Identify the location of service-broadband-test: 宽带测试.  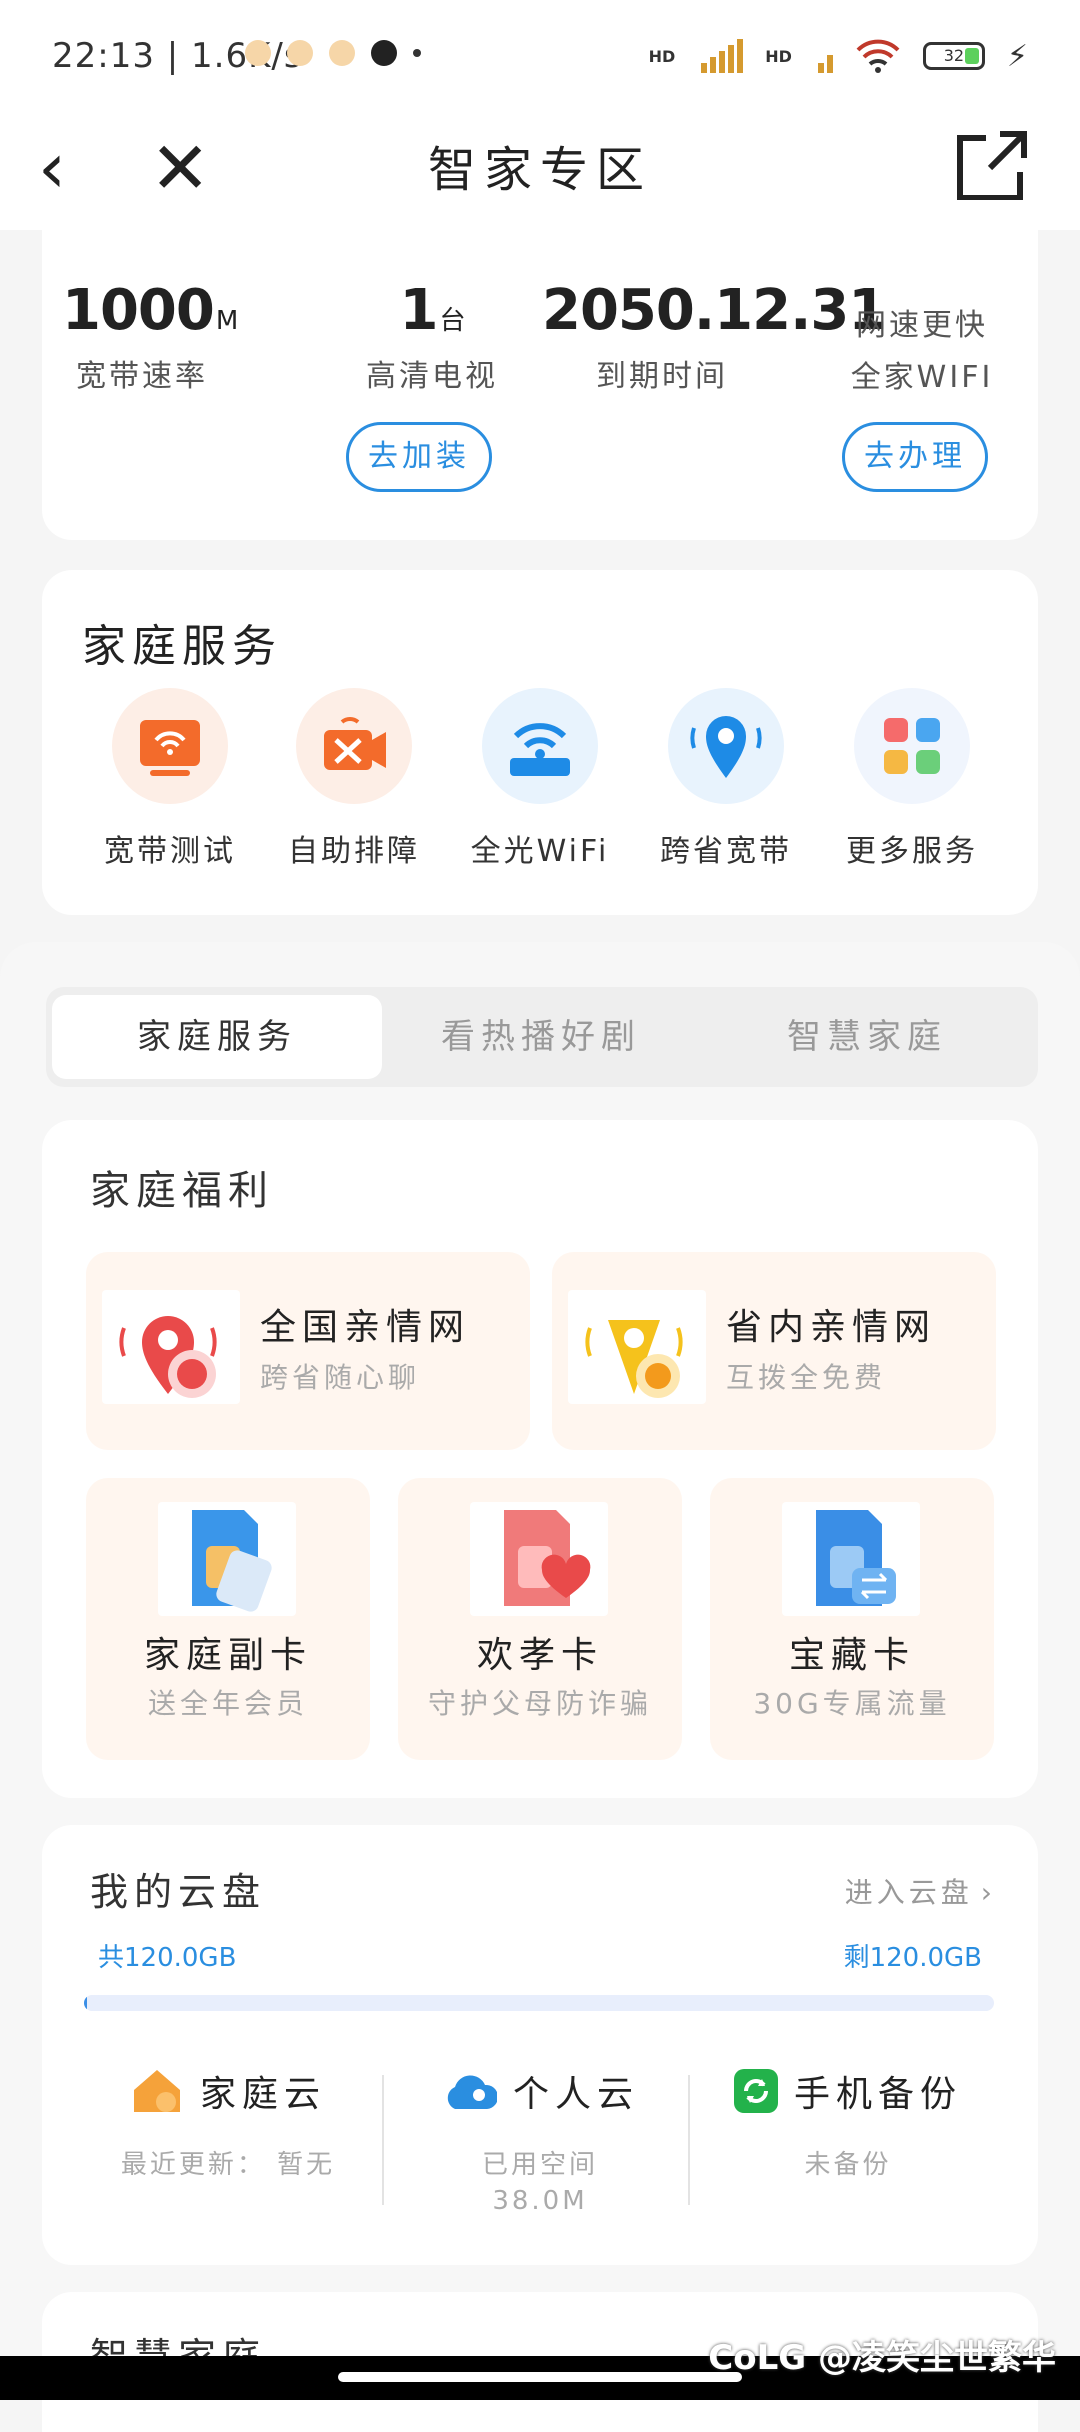
(170, 779).